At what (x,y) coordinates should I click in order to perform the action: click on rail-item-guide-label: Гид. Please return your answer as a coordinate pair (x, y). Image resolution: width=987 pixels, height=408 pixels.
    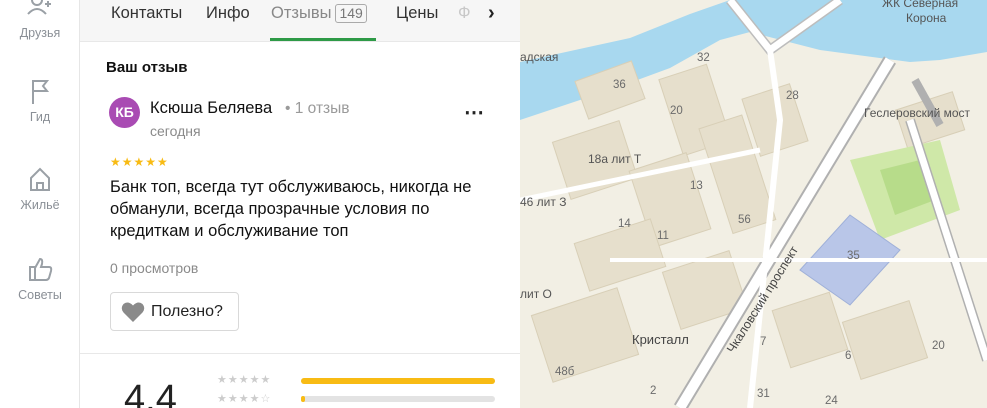
    Looking at the image, I should click on (40, 117).